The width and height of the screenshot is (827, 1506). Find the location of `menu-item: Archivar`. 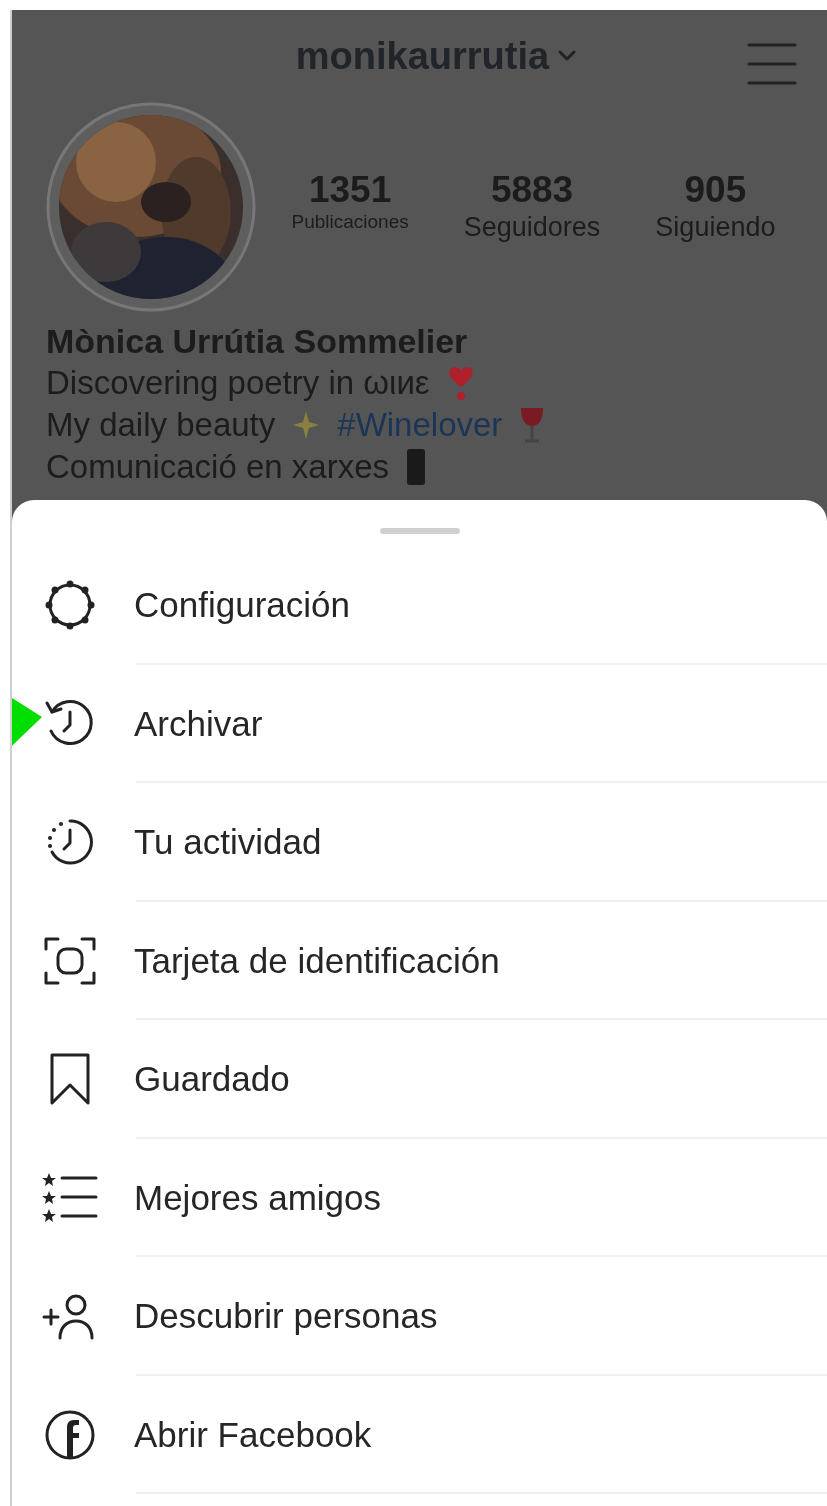

menu-item: Archivar is located at coordinates (198, 723).